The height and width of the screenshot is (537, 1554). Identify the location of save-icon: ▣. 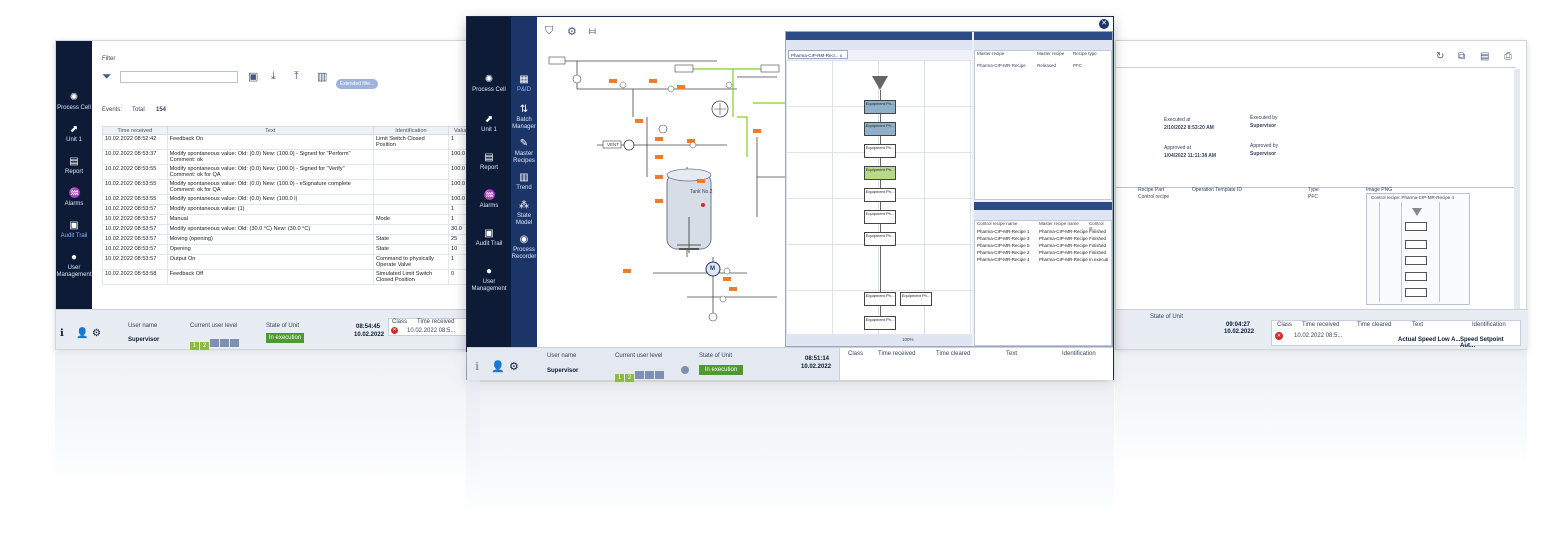
(253, 76).